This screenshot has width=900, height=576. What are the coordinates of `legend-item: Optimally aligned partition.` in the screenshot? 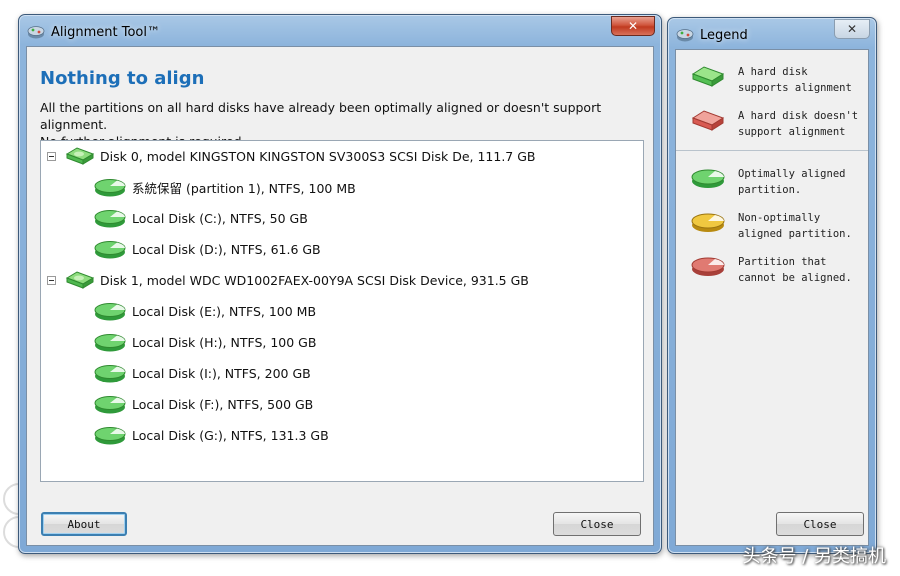 It's located at (779, 182).